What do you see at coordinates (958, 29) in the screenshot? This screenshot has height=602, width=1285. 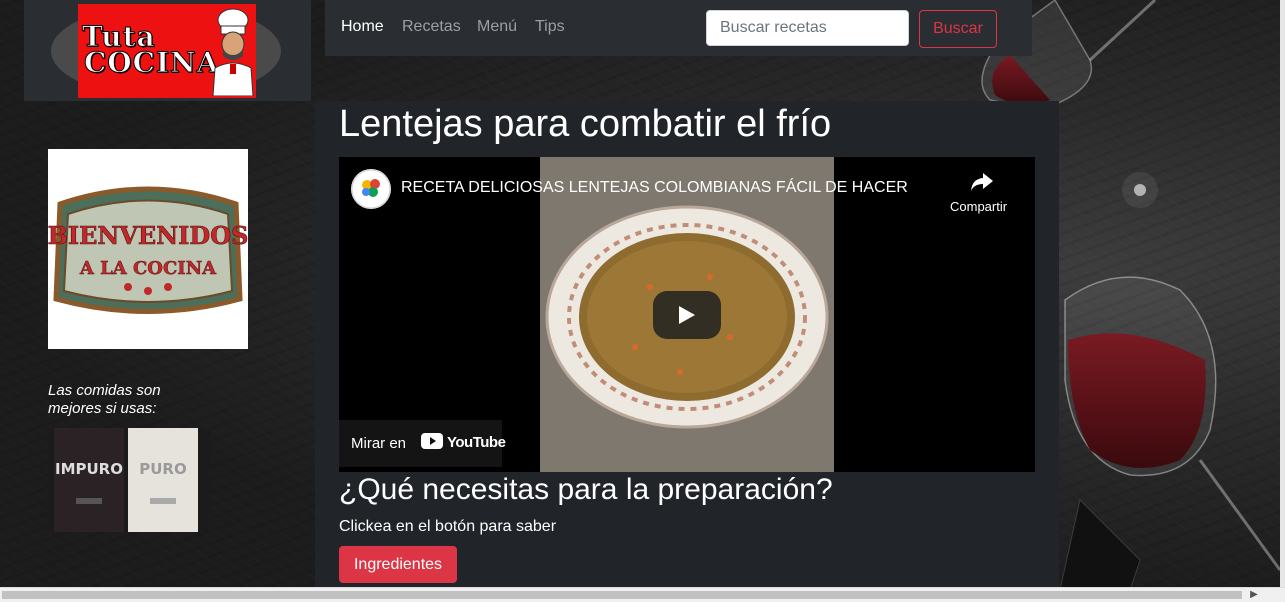 I see `search-button: Buscar` at bounding box center [958, 29].